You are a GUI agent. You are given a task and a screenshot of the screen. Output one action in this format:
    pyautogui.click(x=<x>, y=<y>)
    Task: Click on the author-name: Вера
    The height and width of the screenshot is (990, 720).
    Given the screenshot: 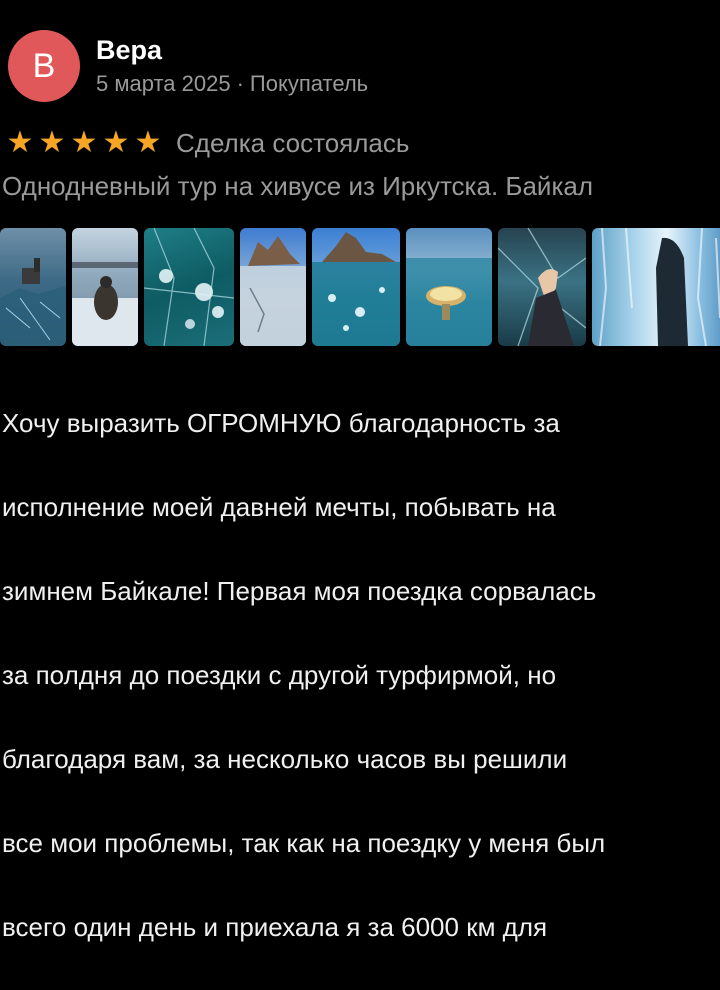 What is the action you would take?
    pyautogui.click(x=232, y=50)
    